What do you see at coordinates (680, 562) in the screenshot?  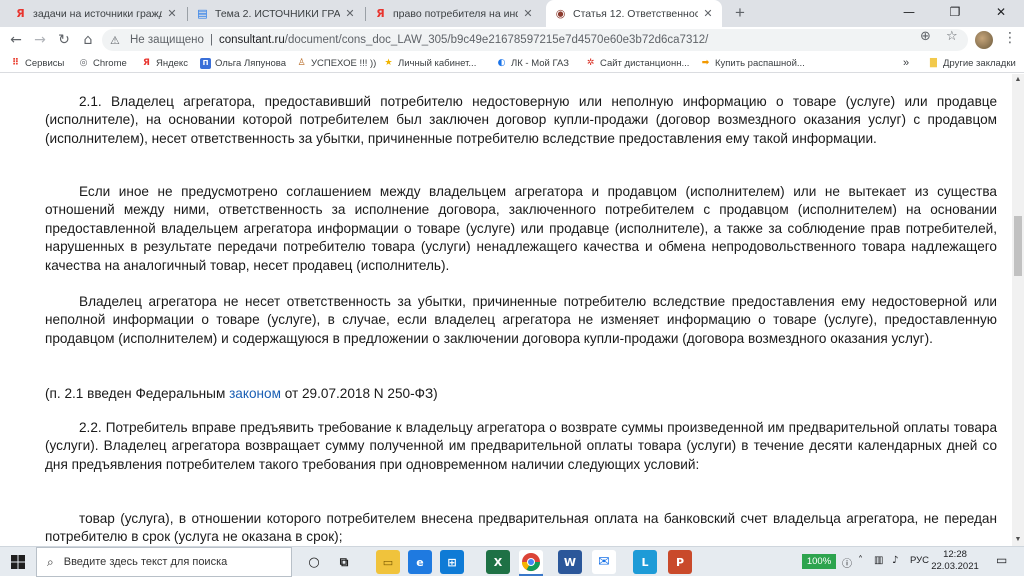 I see `powerpoint-icon: P` at bounding box center [680, 562].